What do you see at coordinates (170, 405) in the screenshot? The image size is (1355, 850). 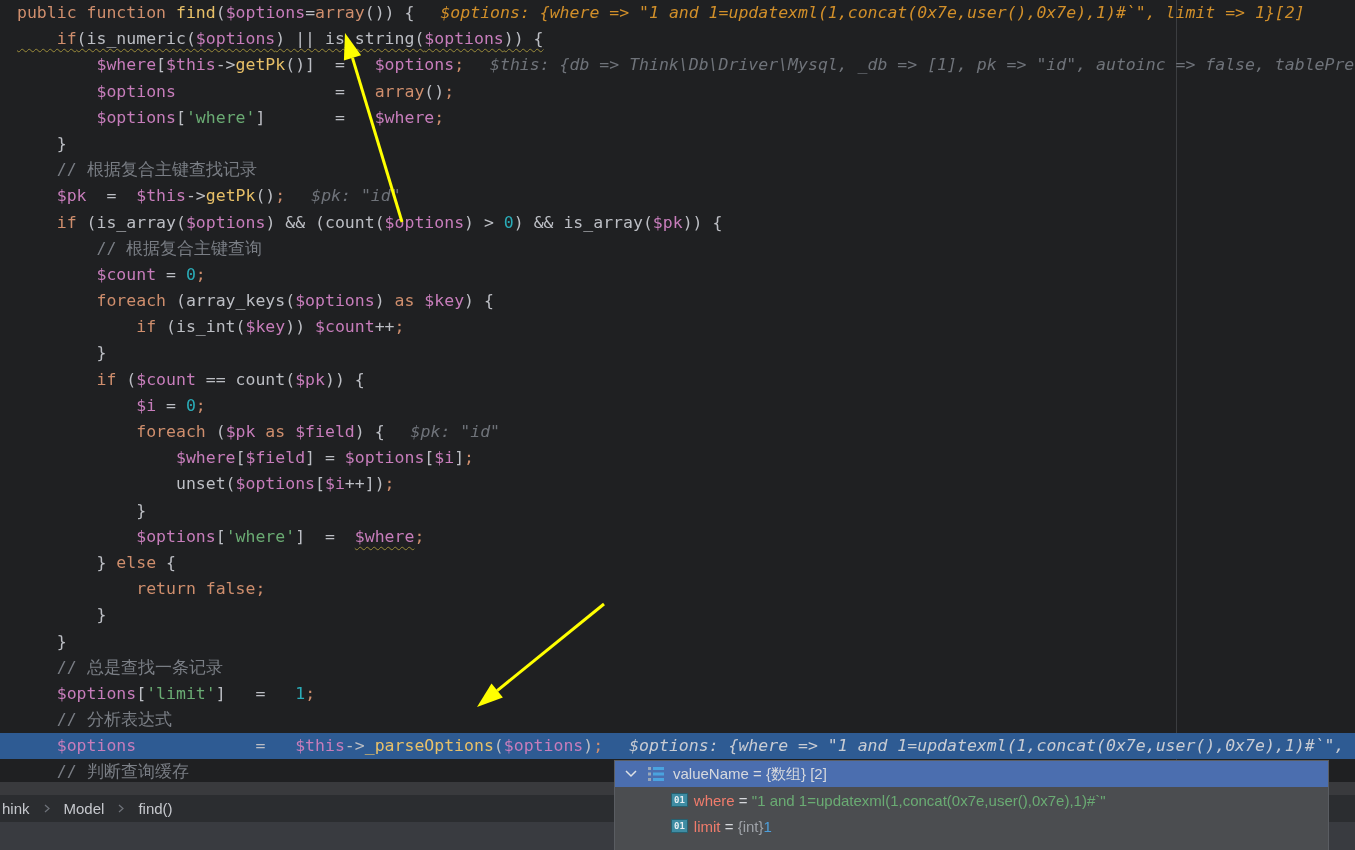 I see `code-line: $i = 0;` at bounding box center [170, 405].